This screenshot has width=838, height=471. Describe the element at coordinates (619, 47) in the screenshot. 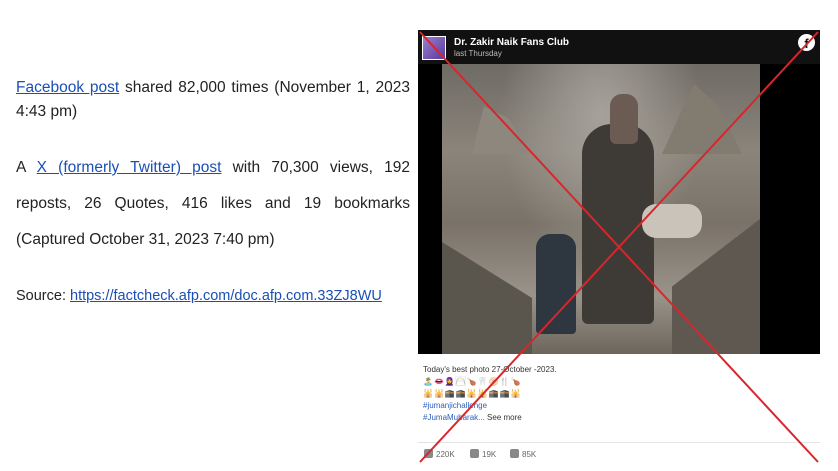

I see `post-header: Dr. Zakir Naik Fans Club last Thursday f` at that location.